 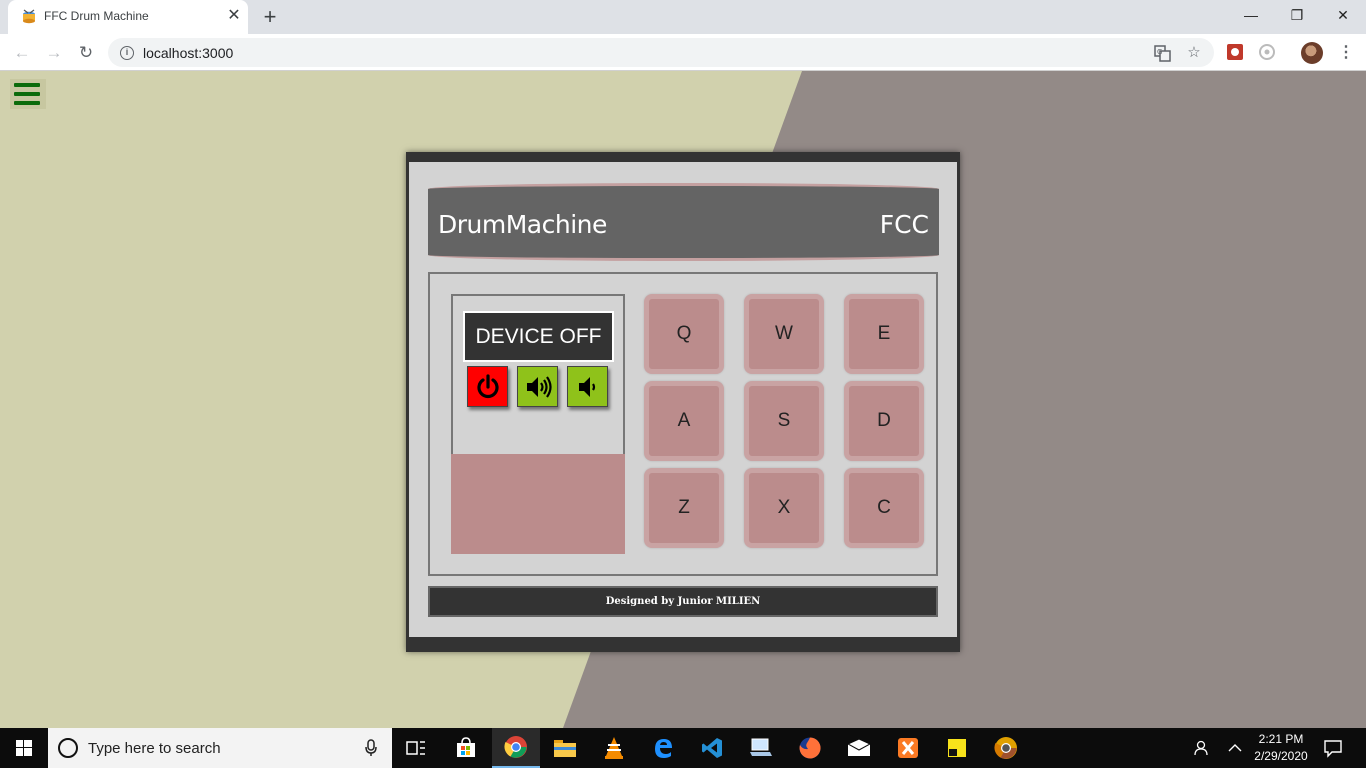 I want to click on notifications-icon, so click(x=1333, y=748).